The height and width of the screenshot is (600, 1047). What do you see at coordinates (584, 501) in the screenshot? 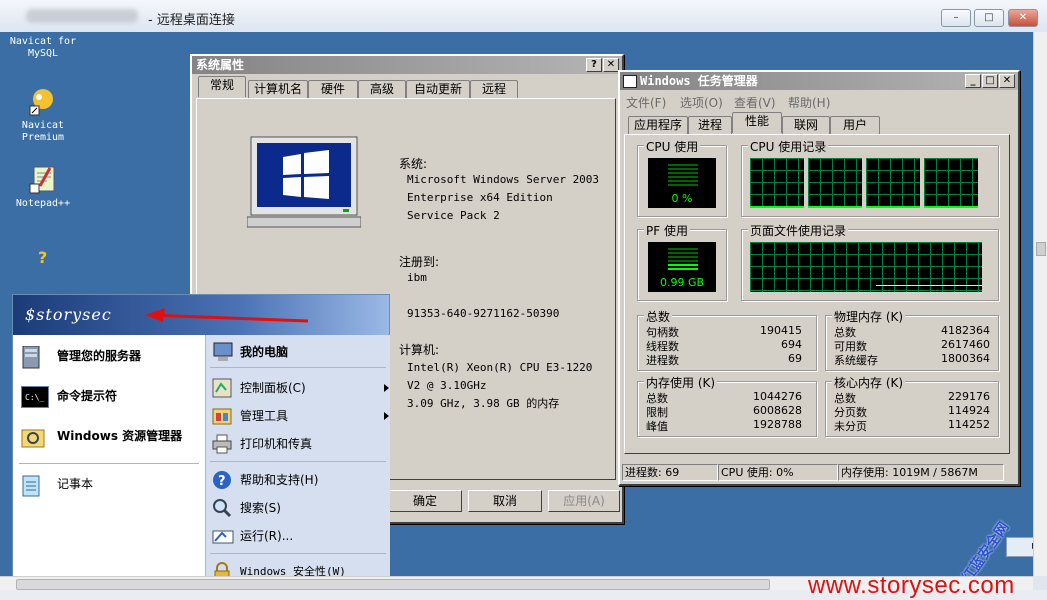
I see `apply-button: 应用(A)` at bounding box center [584, 501].